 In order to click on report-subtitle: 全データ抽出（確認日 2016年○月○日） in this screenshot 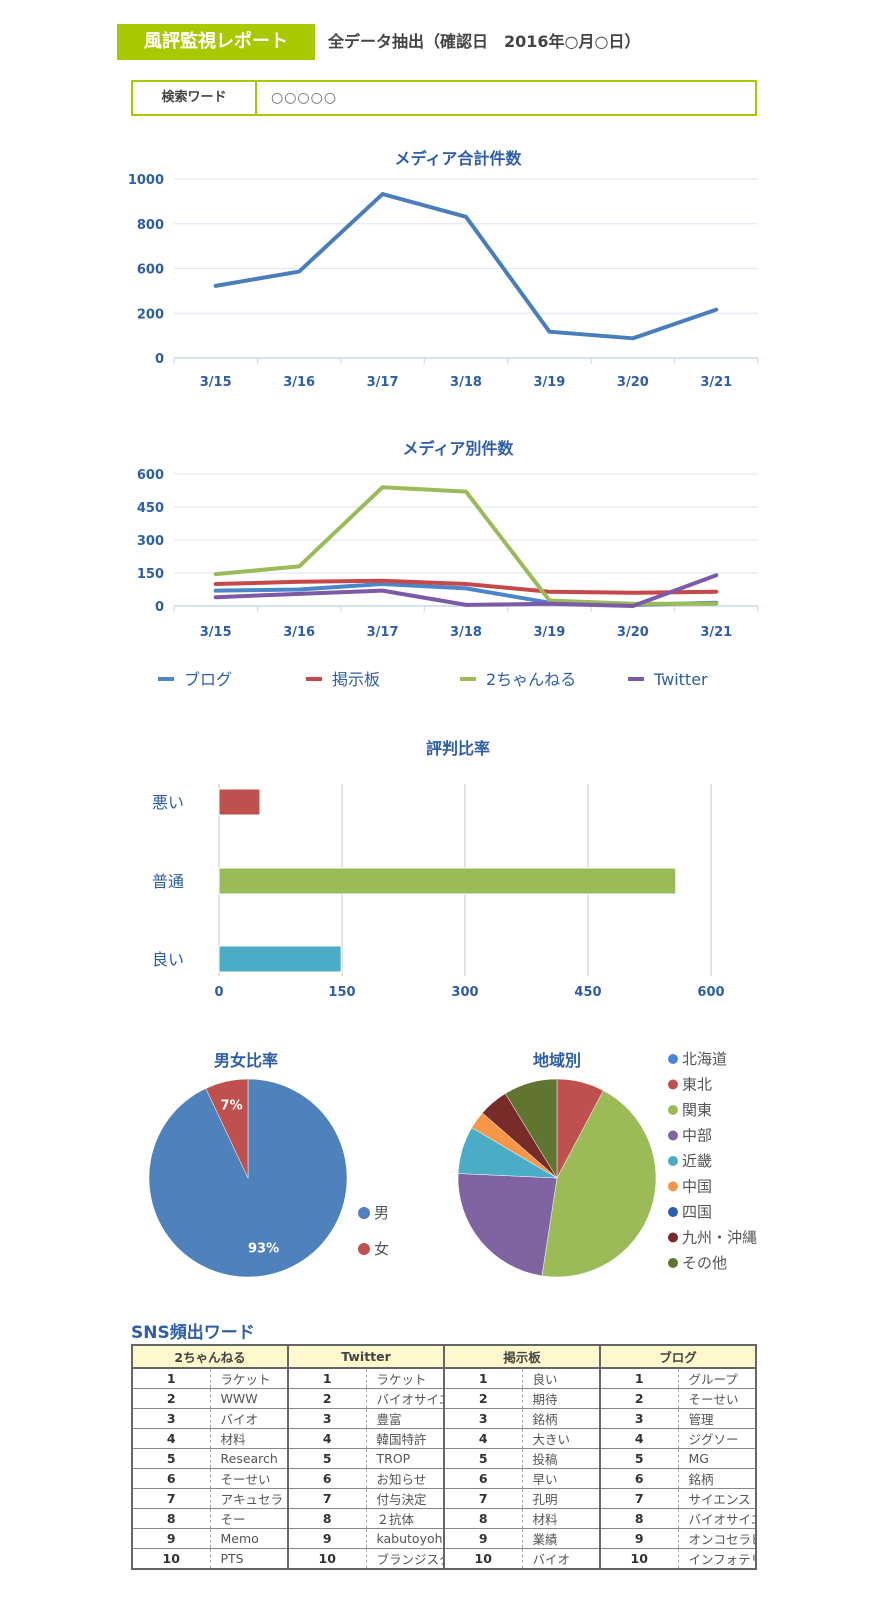, I will do `click(484, 41)`.